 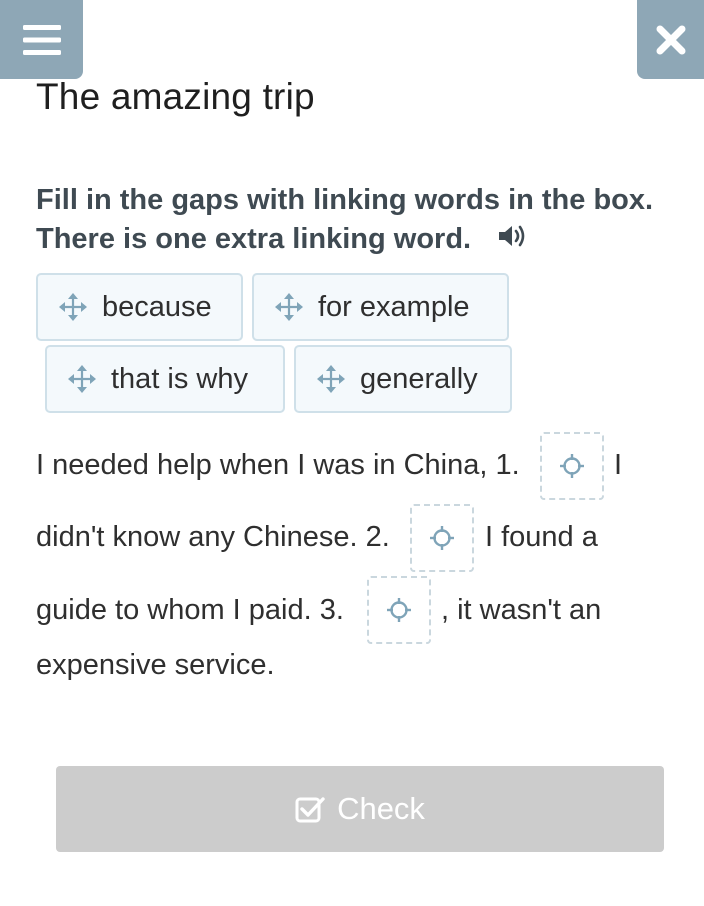 I want to click on hamburger-icon, so click(x=41, y=39).